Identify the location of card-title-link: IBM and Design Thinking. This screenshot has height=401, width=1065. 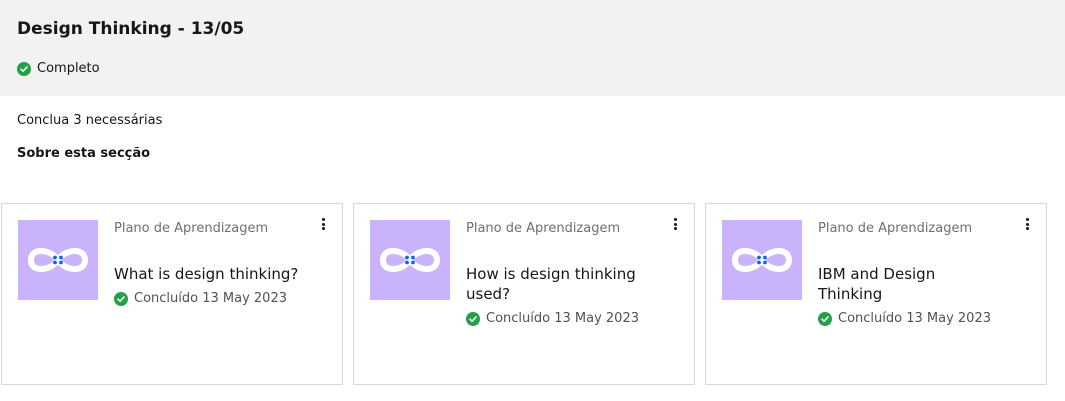
(888, 284).